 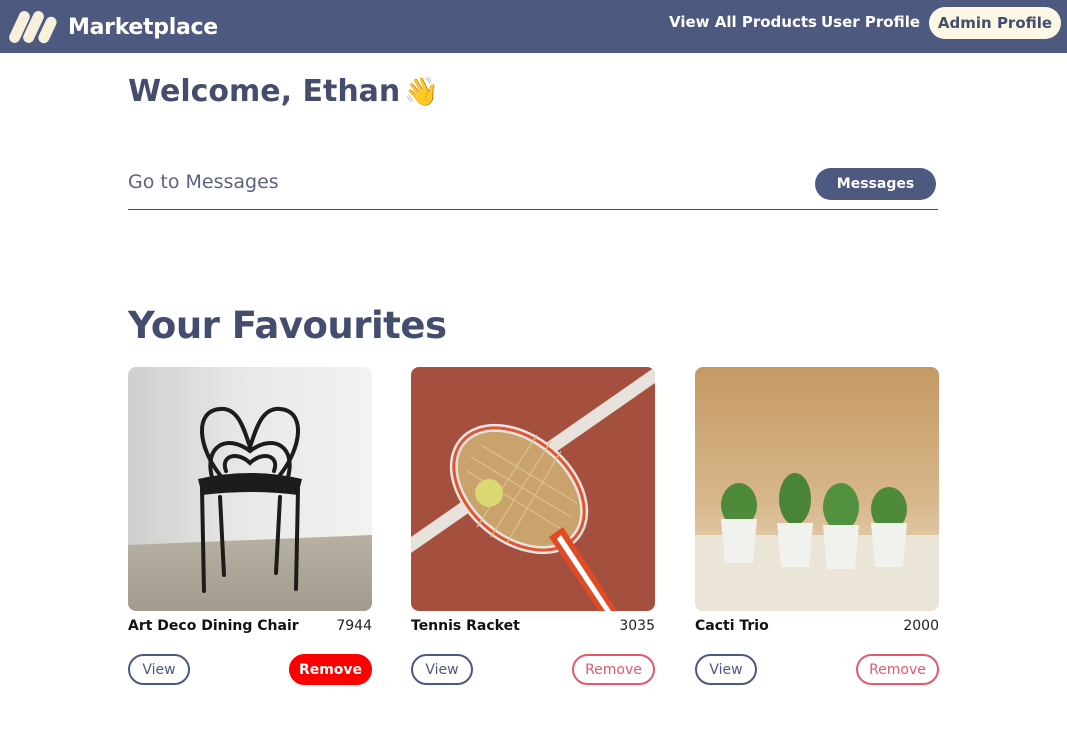 I want to click on product-image-cacti, so click(x=817, y=489).